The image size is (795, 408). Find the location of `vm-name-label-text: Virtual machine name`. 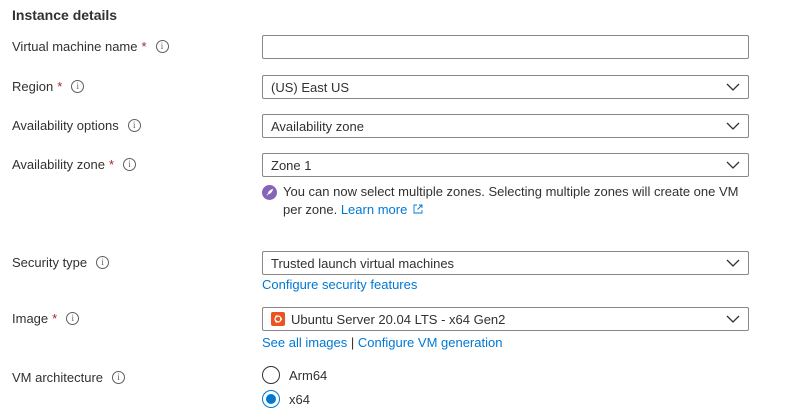

vm-name-label-text: Virtual machine name is located at coordinates (75, 46).